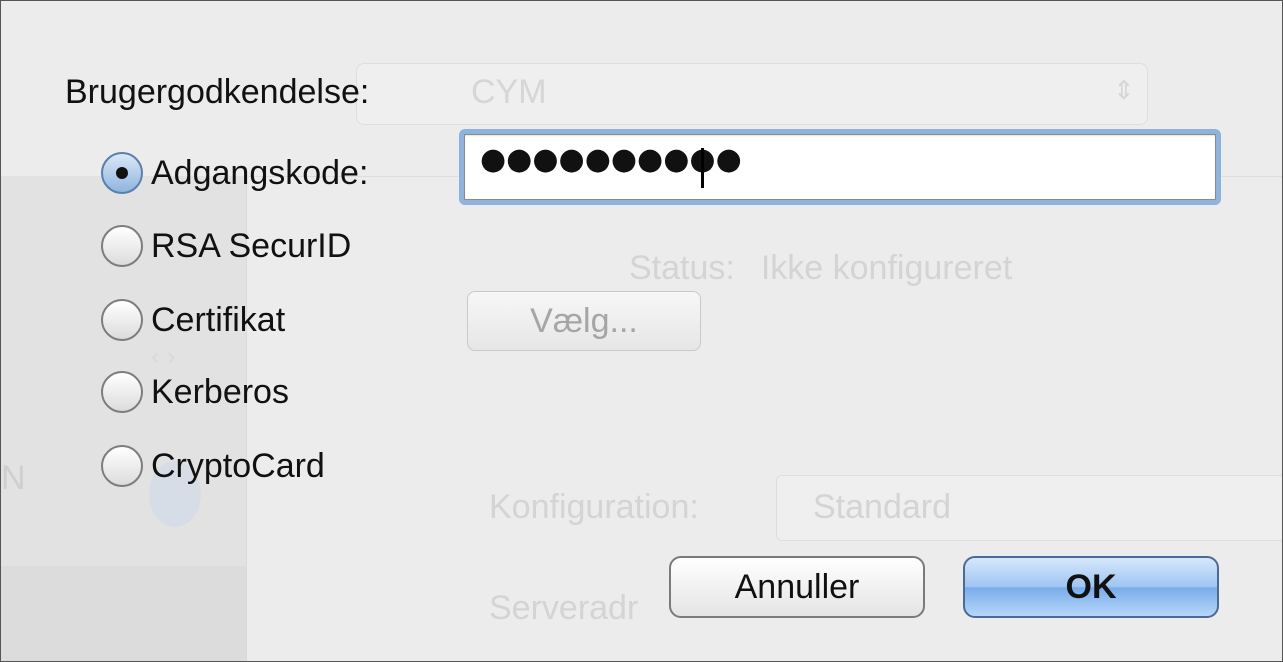 The image size is (1283, 662). What do you see at coordinates (1124, 90) in the screenshot?
I see `popup-arrows-icon: ⇕` at bounding box center [1124, 90].